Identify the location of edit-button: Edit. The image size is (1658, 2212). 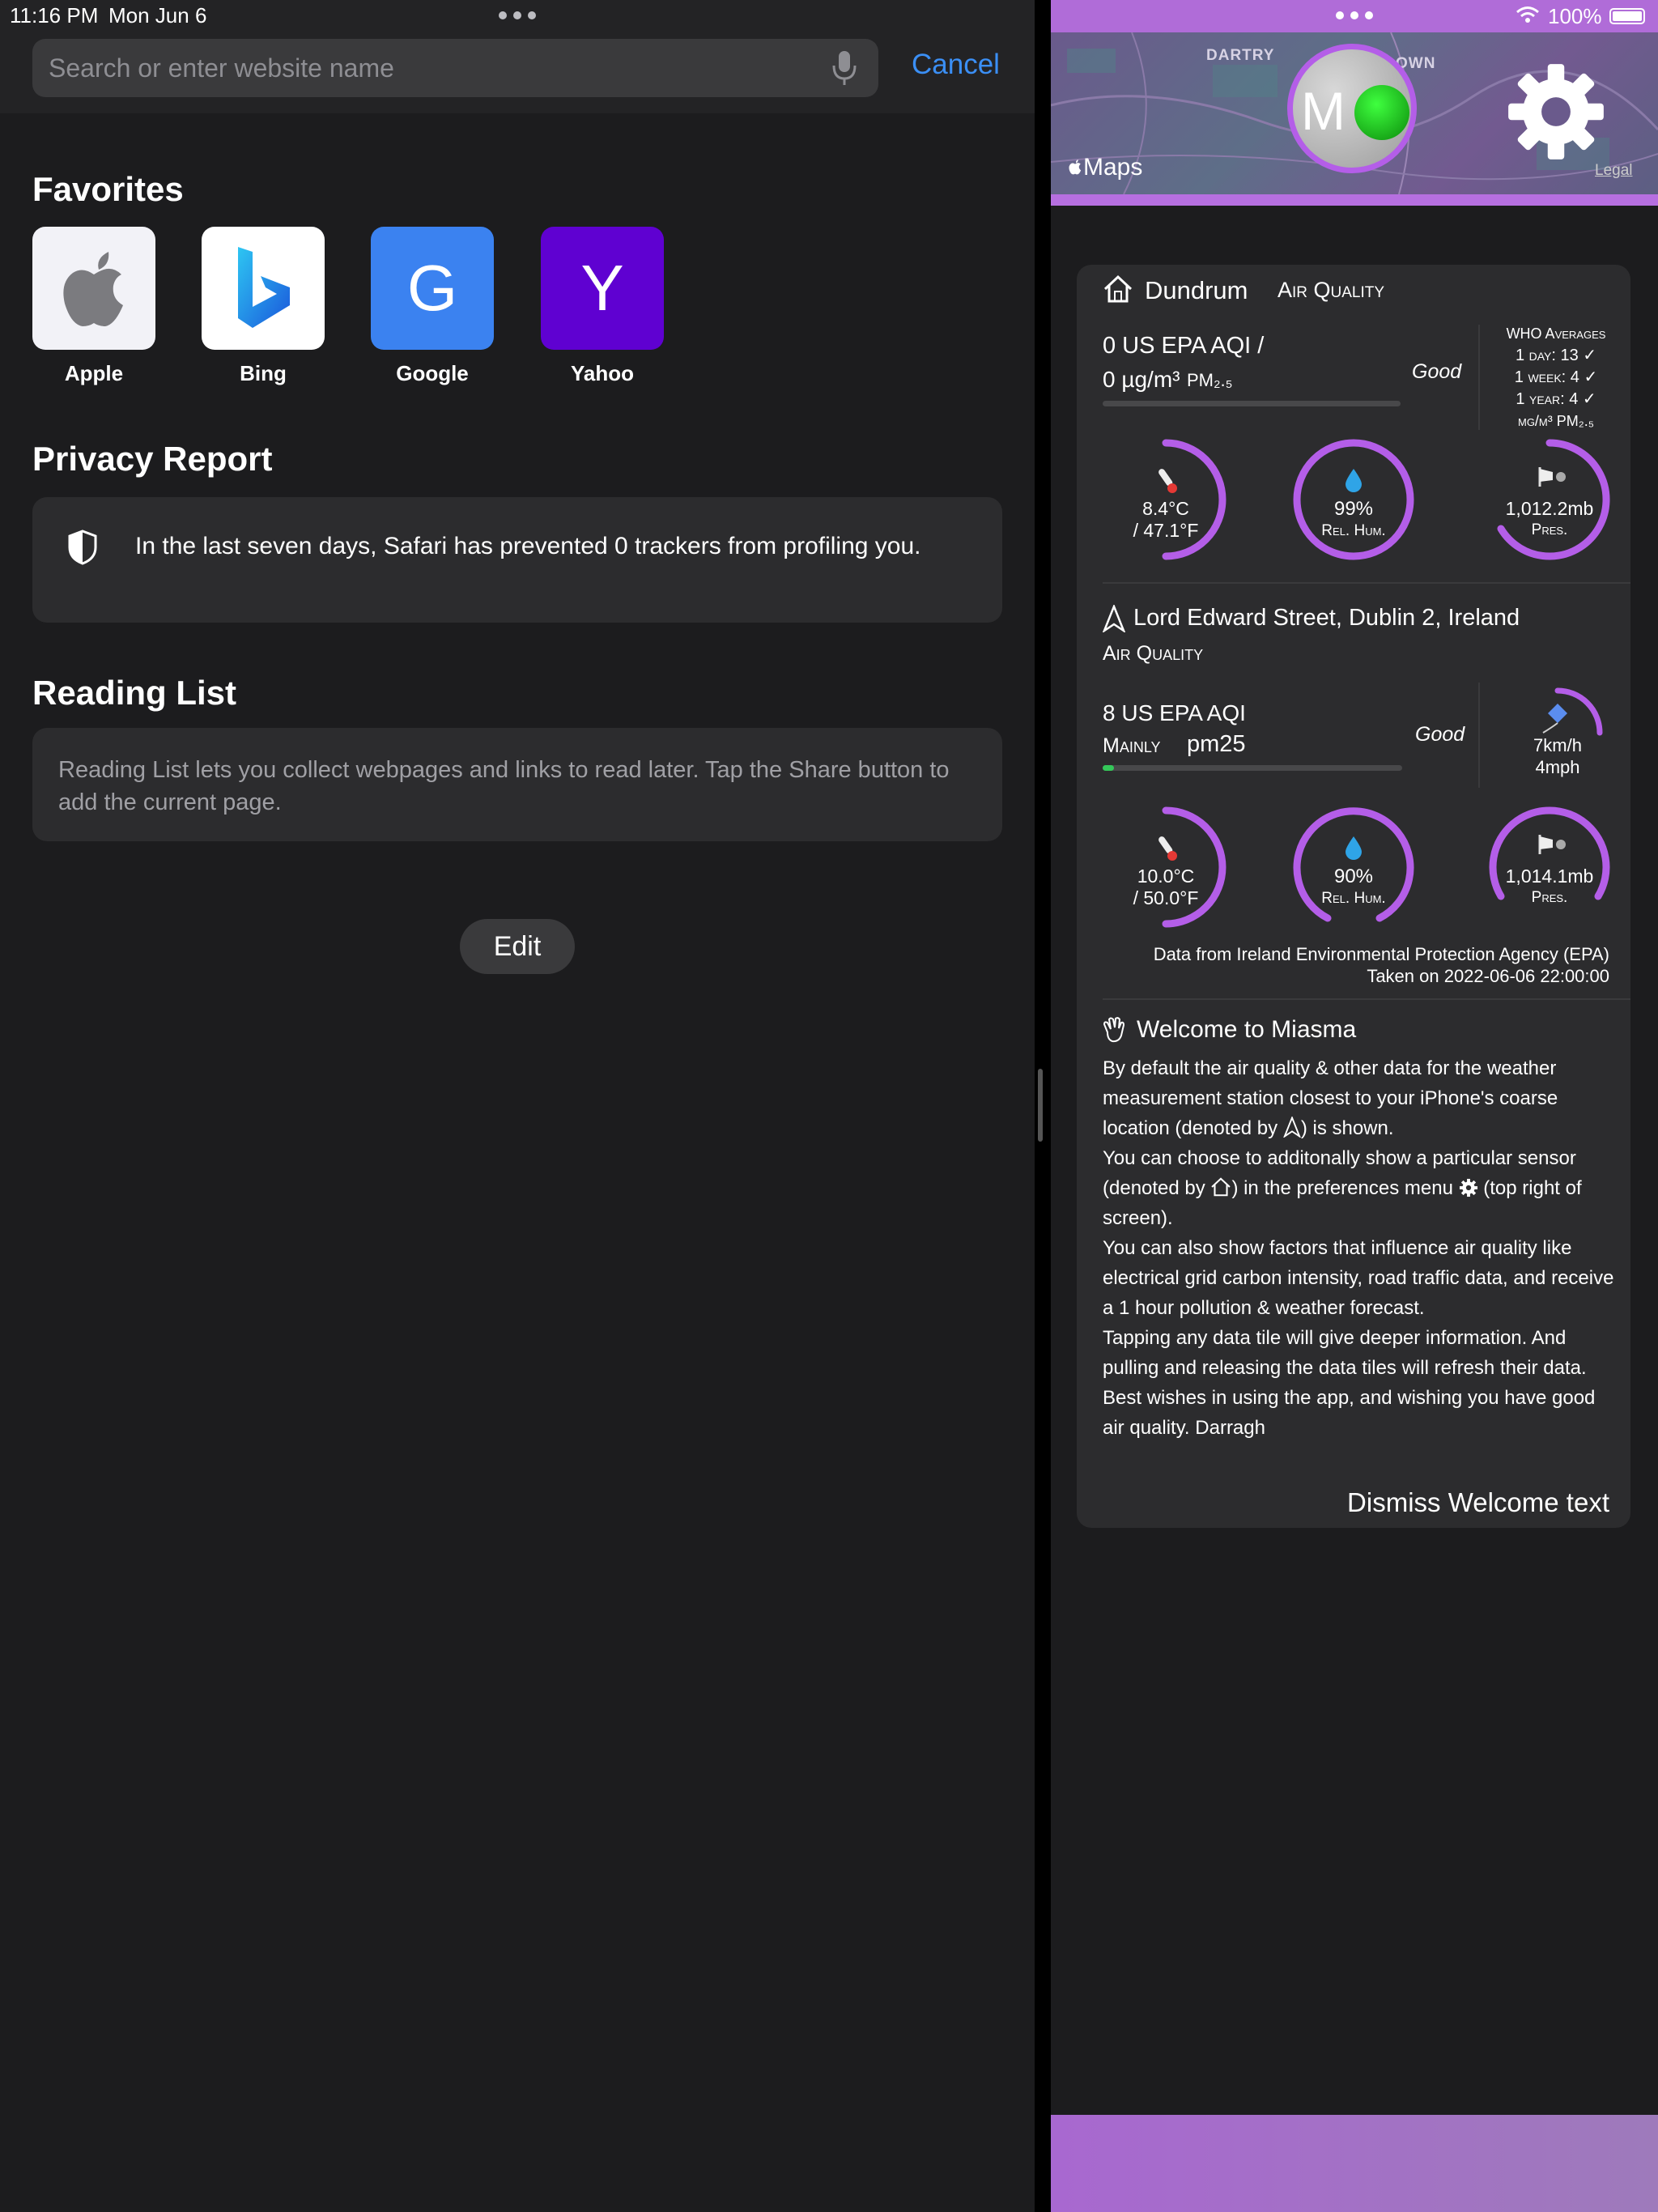
(517, 946).